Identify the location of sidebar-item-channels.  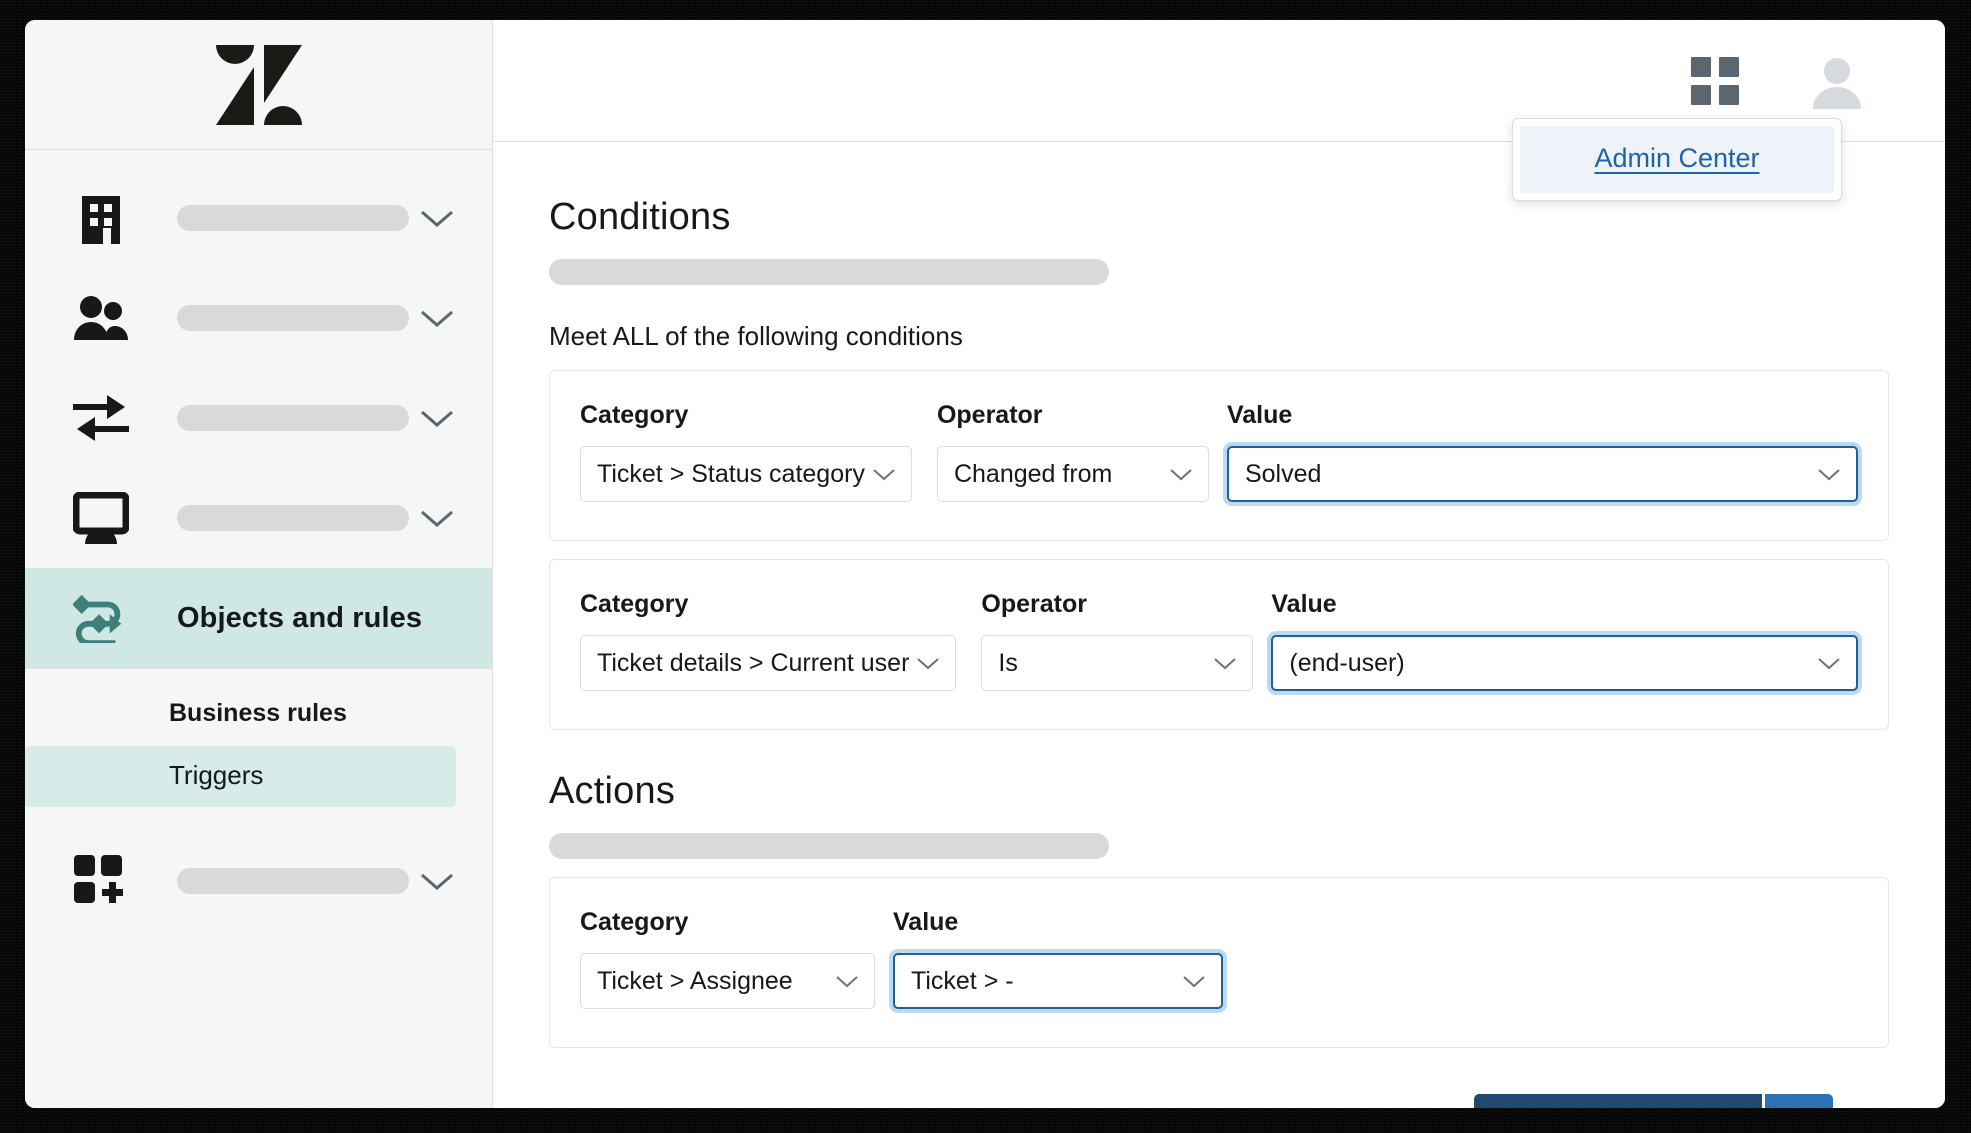
(258, 418).